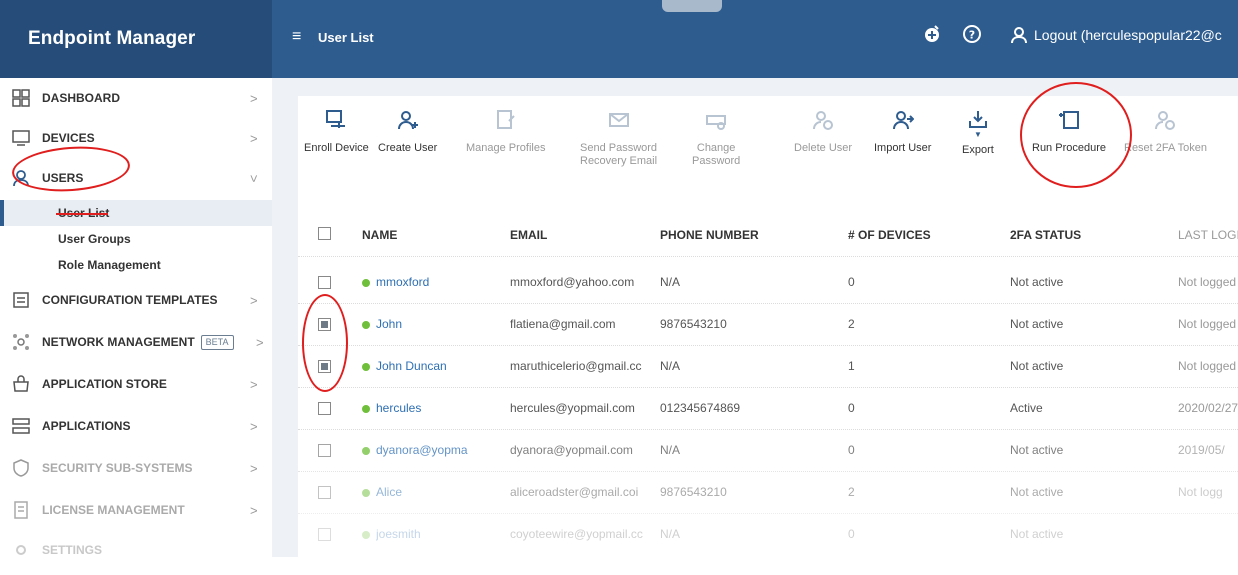 Image resolution: width=1238 pixels, height=575 pixels. I want to click on sidebar-subitem-user-list: User List, so click(136, 213).